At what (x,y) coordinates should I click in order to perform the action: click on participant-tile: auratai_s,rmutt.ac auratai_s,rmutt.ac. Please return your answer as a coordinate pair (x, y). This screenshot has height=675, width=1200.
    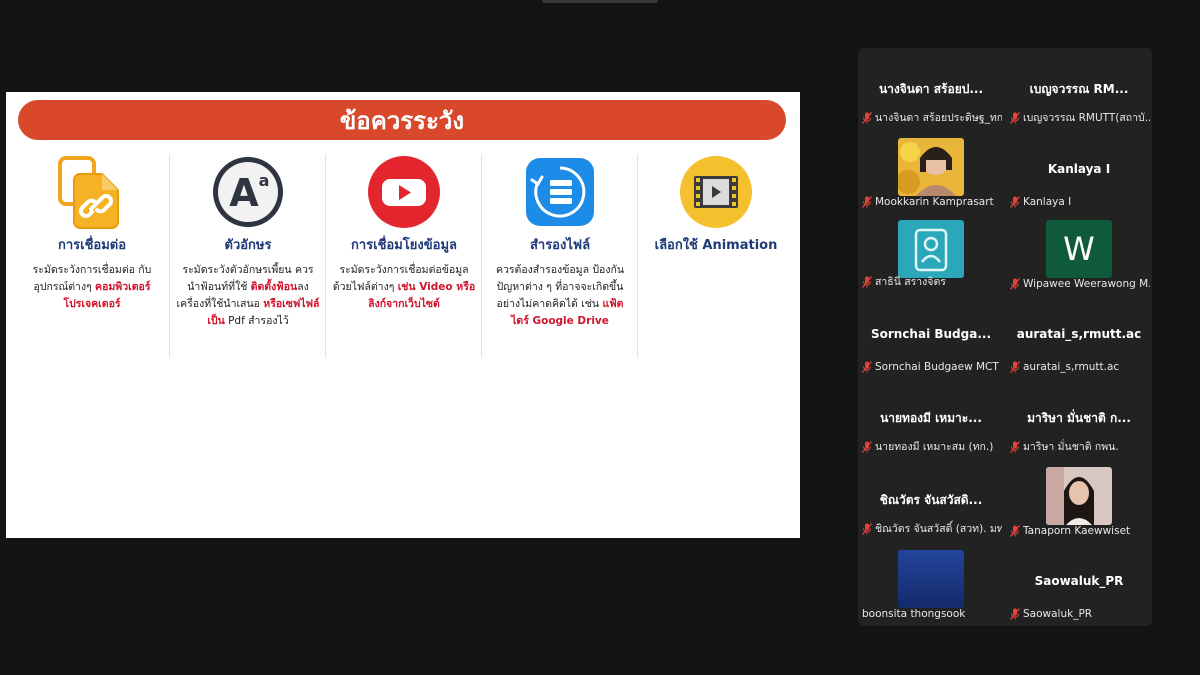
    Looking at the image, I should click on (1079, 336).